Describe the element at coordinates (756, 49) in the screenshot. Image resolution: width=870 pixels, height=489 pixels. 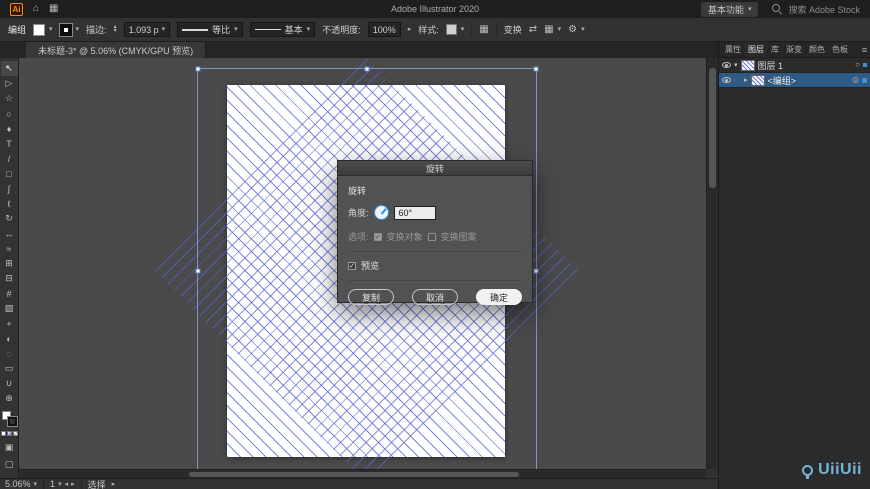
I see `tab-layers: 图层` at that location.